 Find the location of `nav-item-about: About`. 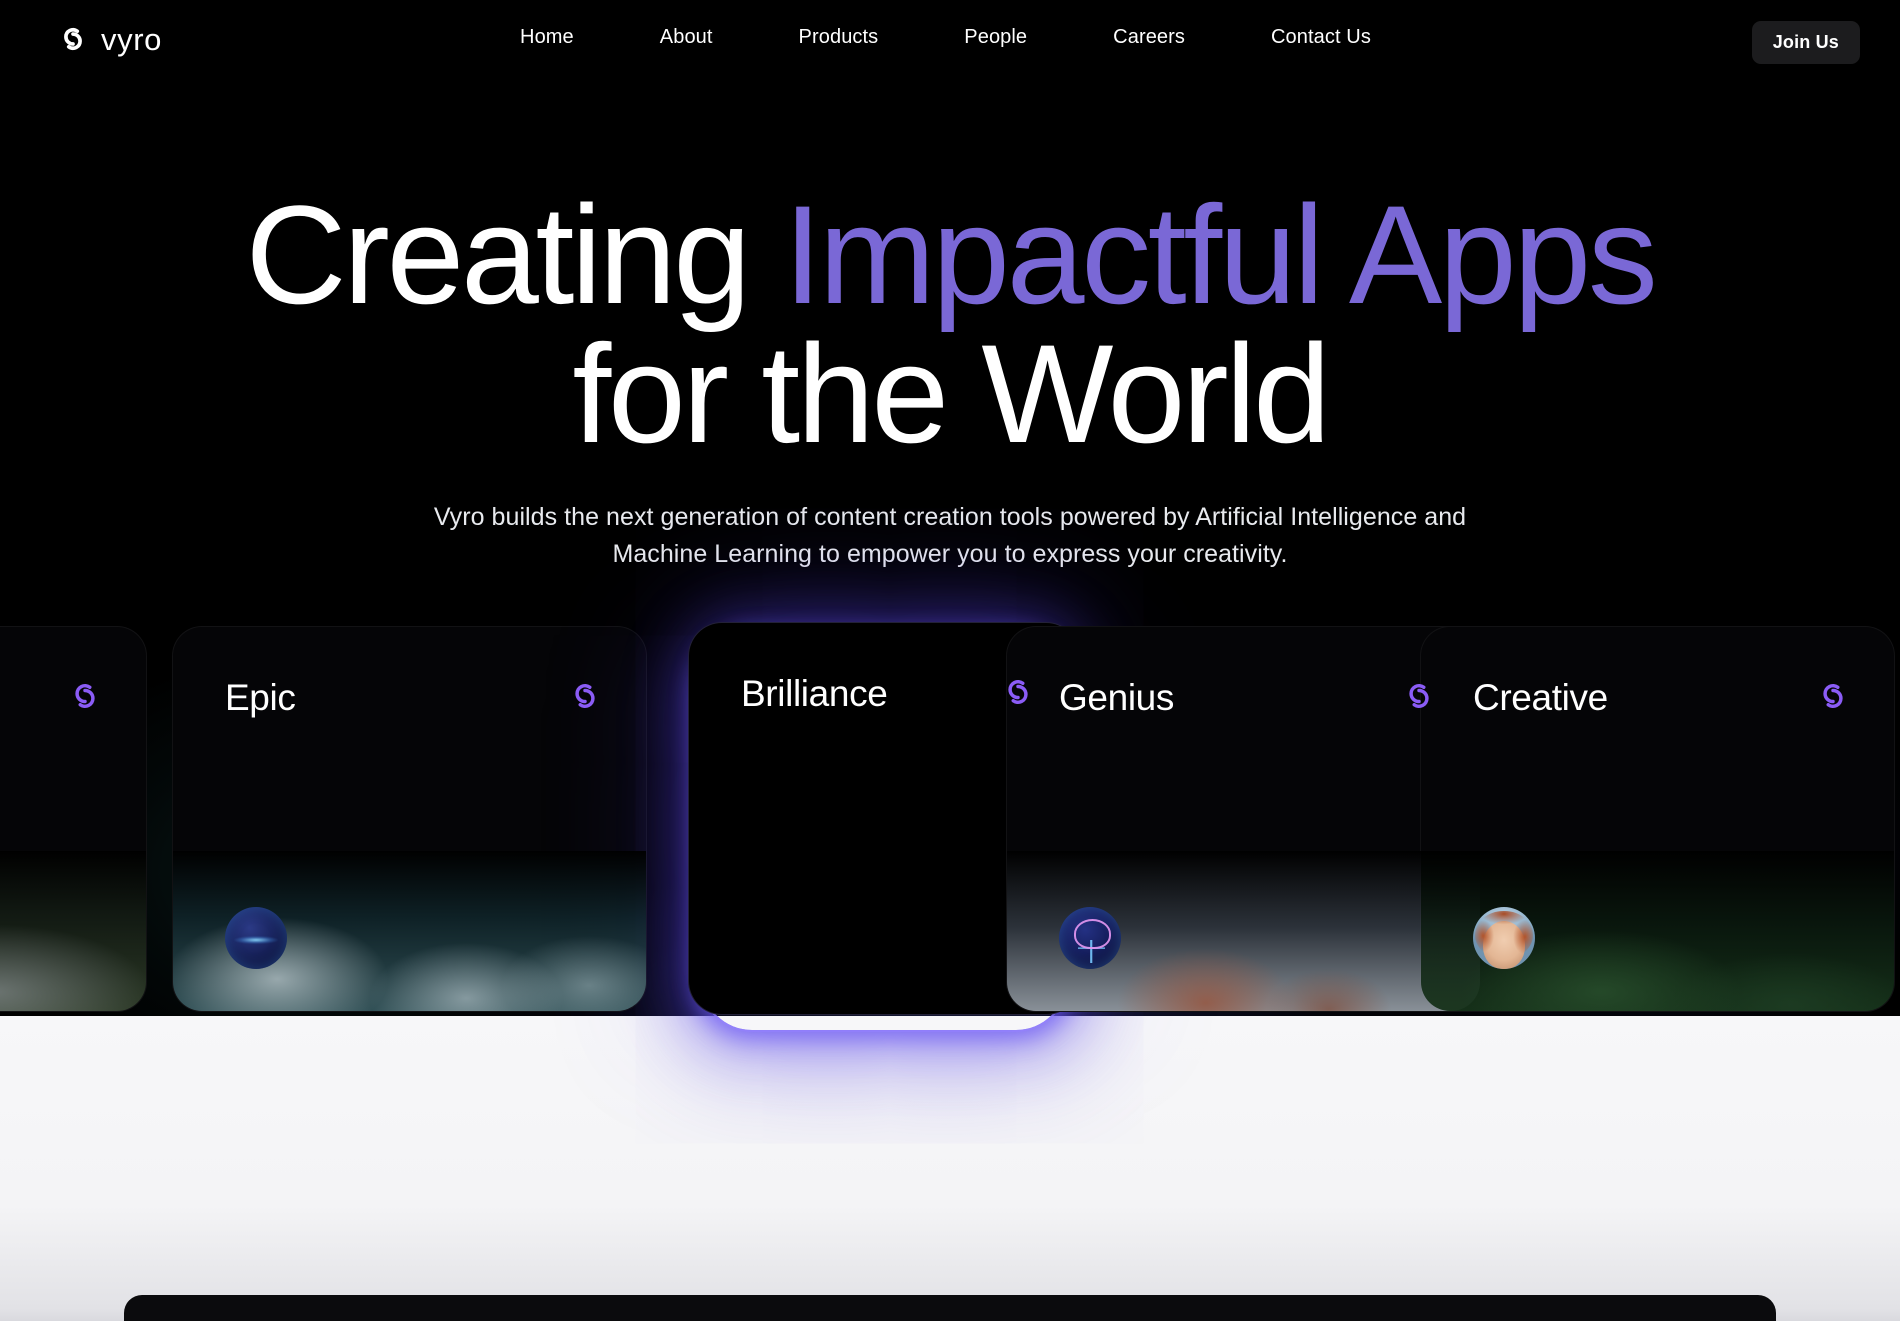

nav-item-about: About is located at coordinates (686, 37).